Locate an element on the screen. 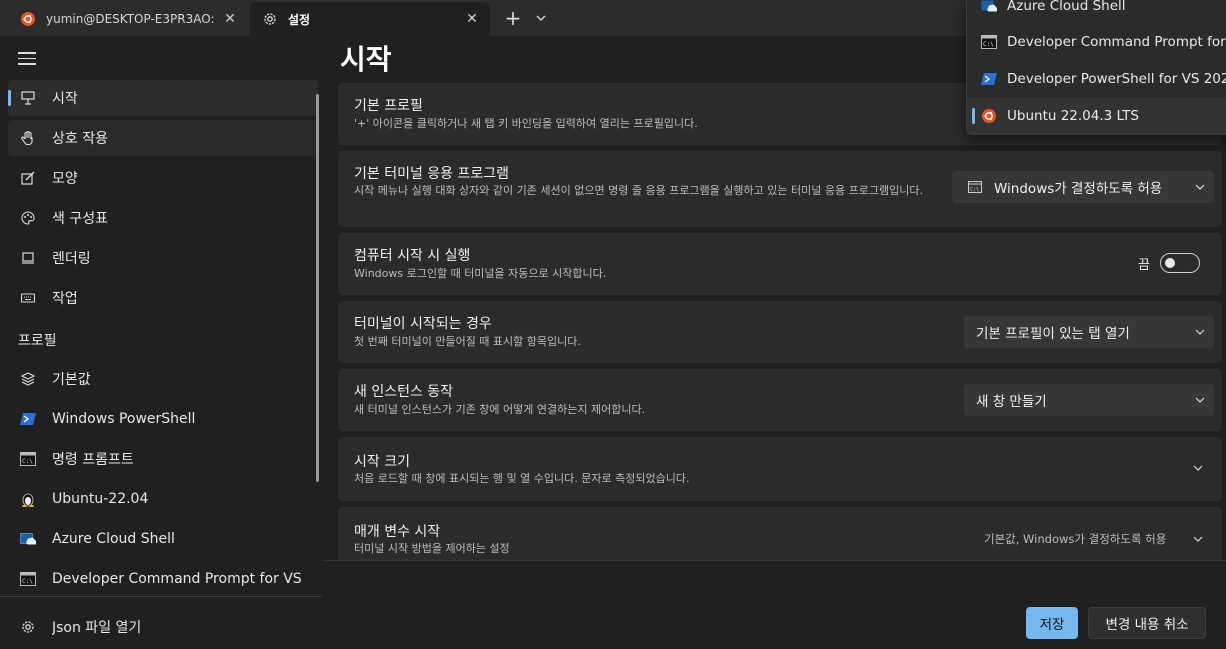 Image resolution: width=1226 pixels, height=649 pixels. discard-changes-button: 변경 내용 취소 is located at coordinates (1147, 623).